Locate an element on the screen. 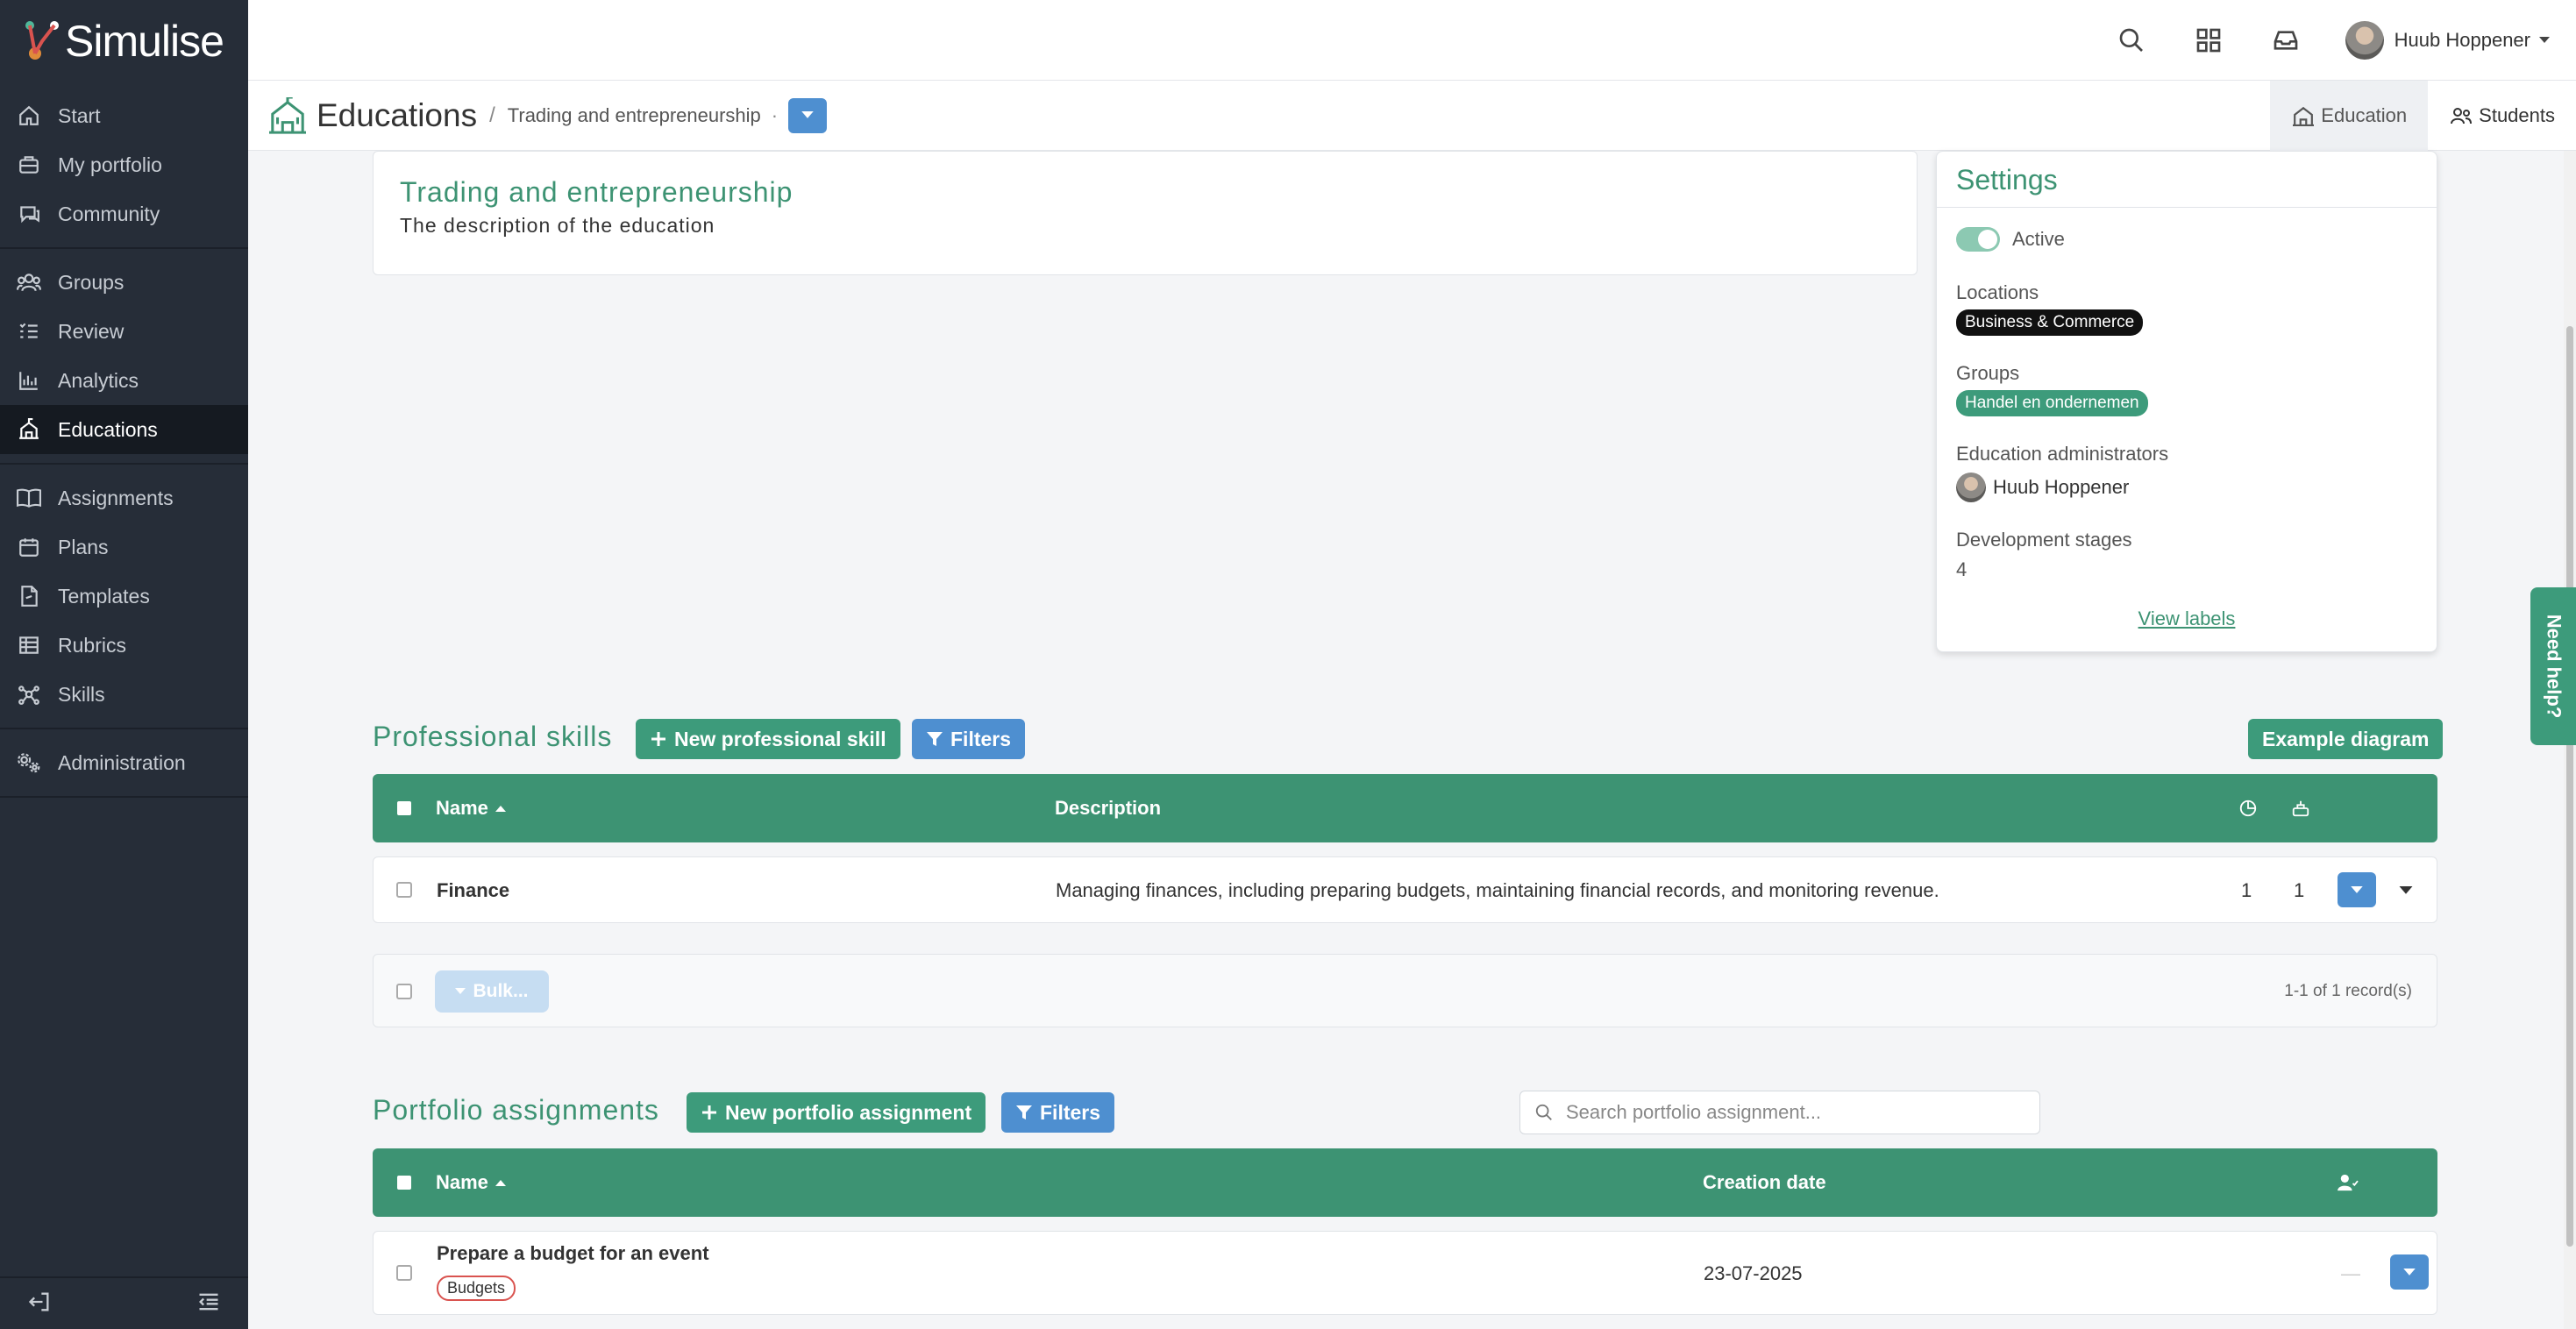  need-help-button: Need help? is located at coordinates (2553, 666).